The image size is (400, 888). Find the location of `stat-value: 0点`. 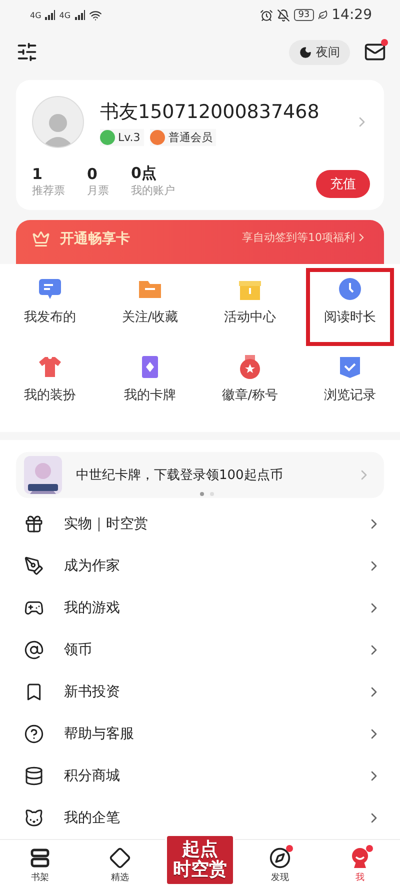

stat-value: 0点 is located at coordinates (144, 173).